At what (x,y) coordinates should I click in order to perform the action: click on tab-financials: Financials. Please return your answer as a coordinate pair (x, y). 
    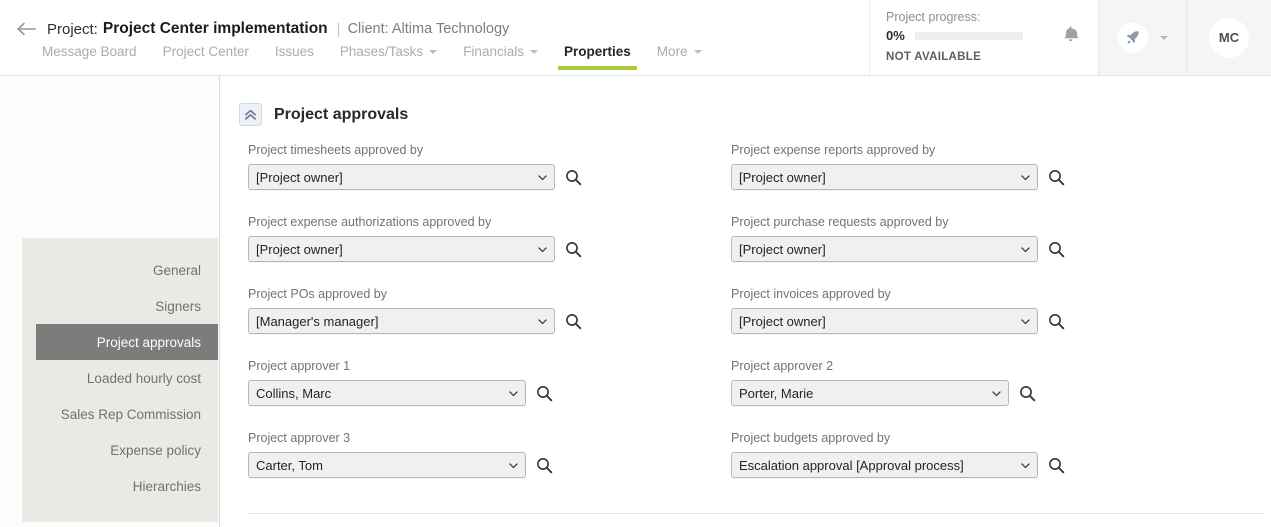
    Looking at the image, I should click on (500, 57).